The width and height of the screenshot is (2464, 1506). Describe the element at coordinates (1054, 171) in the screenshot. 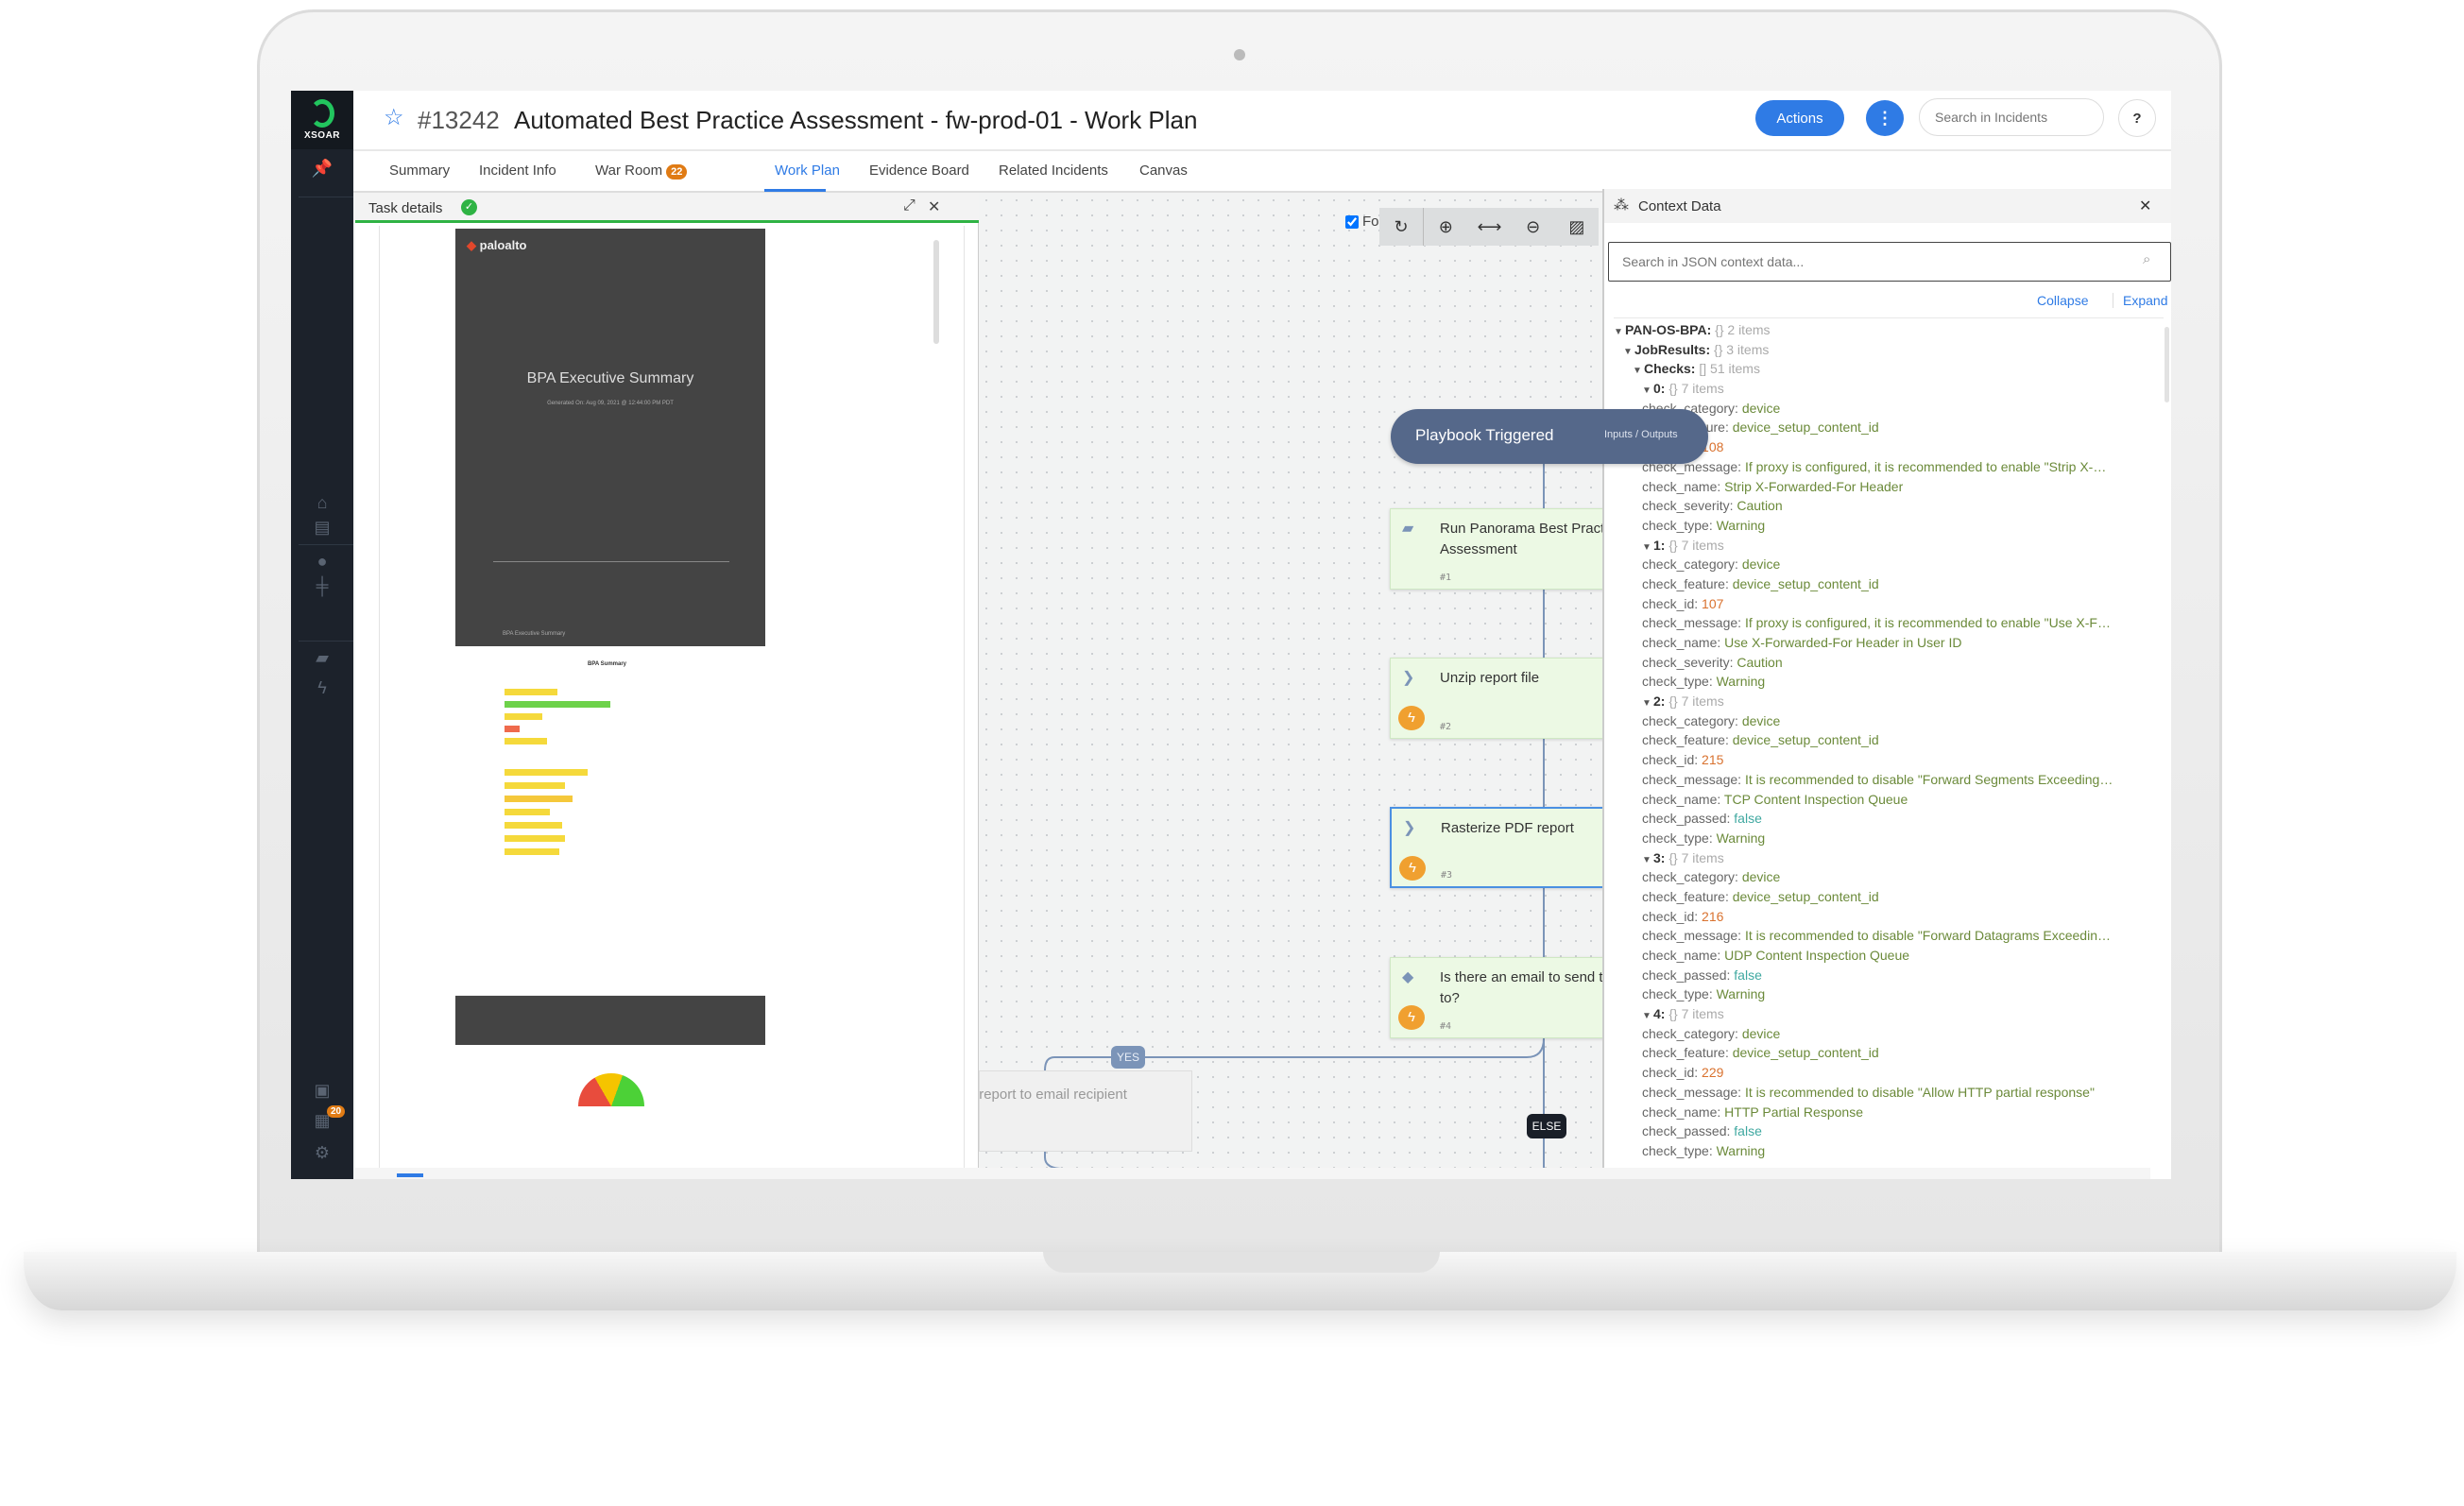

I see `tab-related-incidents: Related Incidents` at that location.